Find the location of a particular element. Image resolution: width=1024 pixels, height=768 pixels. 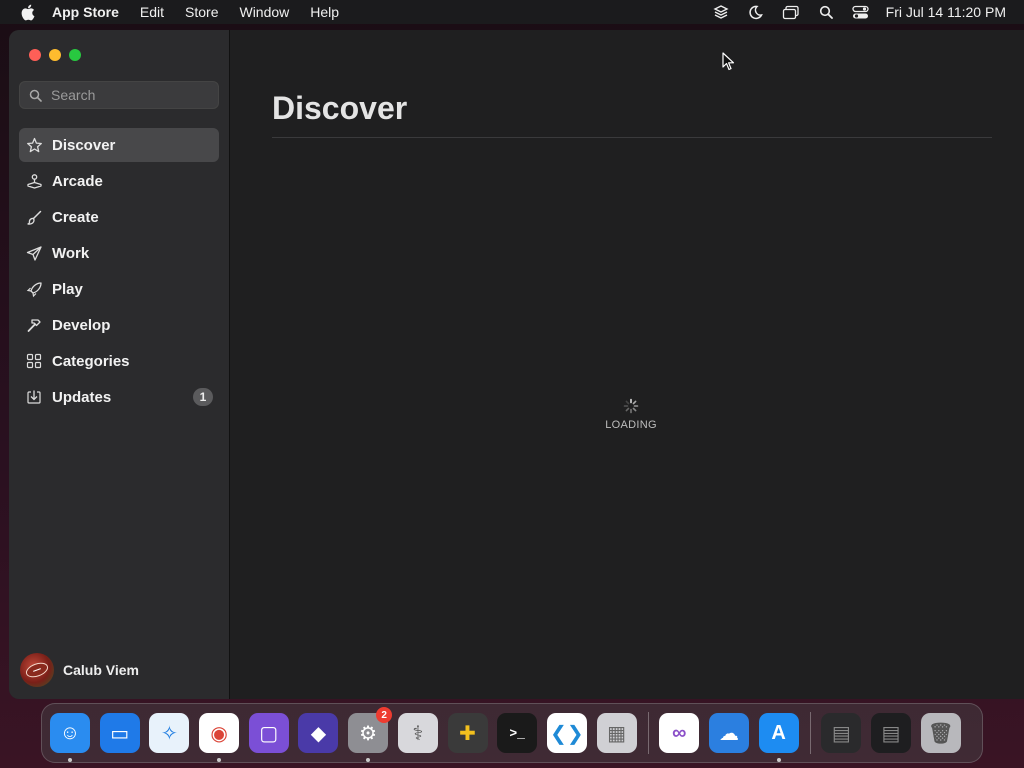

shortcuts-icon: ◆ is located at coordinates (318, 733).